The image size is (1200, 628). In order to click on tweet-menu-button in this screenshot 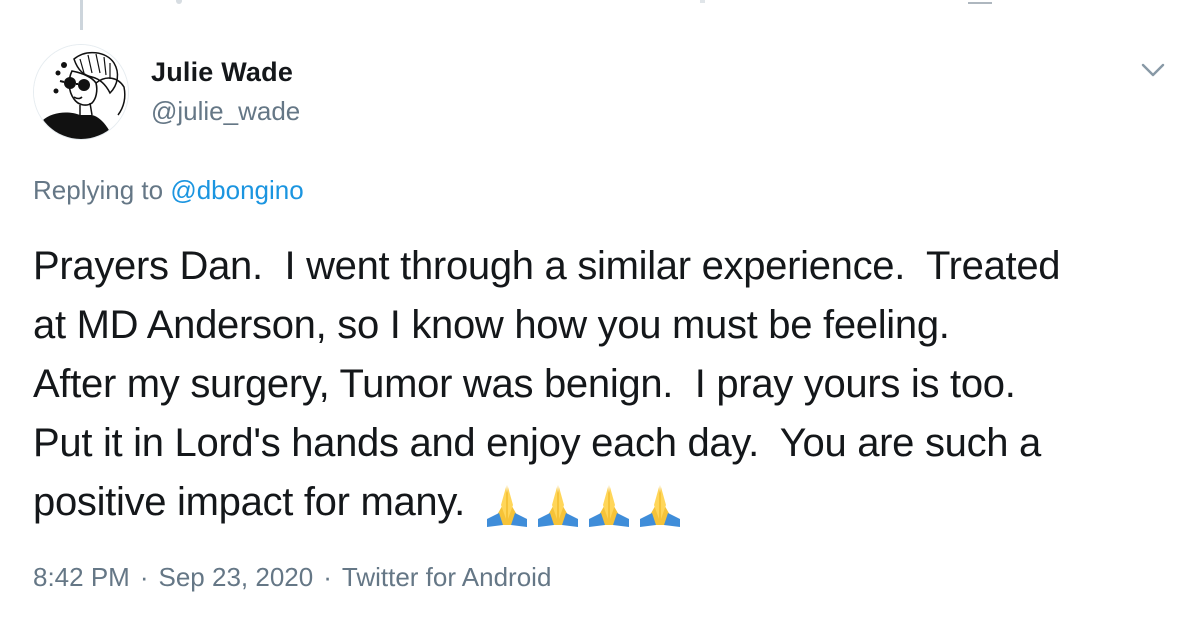, I will do `click(1153, 70)`.